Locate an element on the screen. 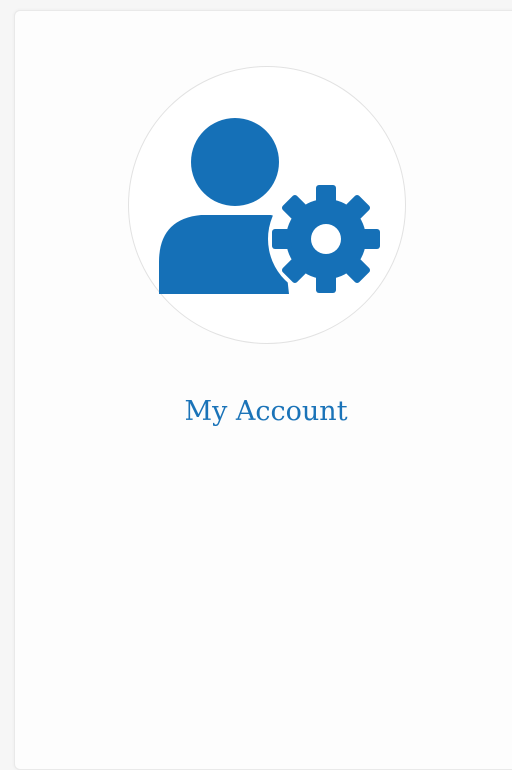 The height and width of the screenshot is (770, 512). user-gear-icon is located at coordinates (271, 207).